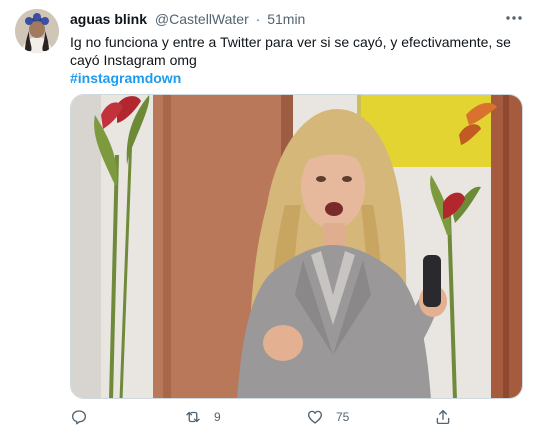 The width and height of the screenshot is (538, 440). I want to click on avatar, so click(37, 31).